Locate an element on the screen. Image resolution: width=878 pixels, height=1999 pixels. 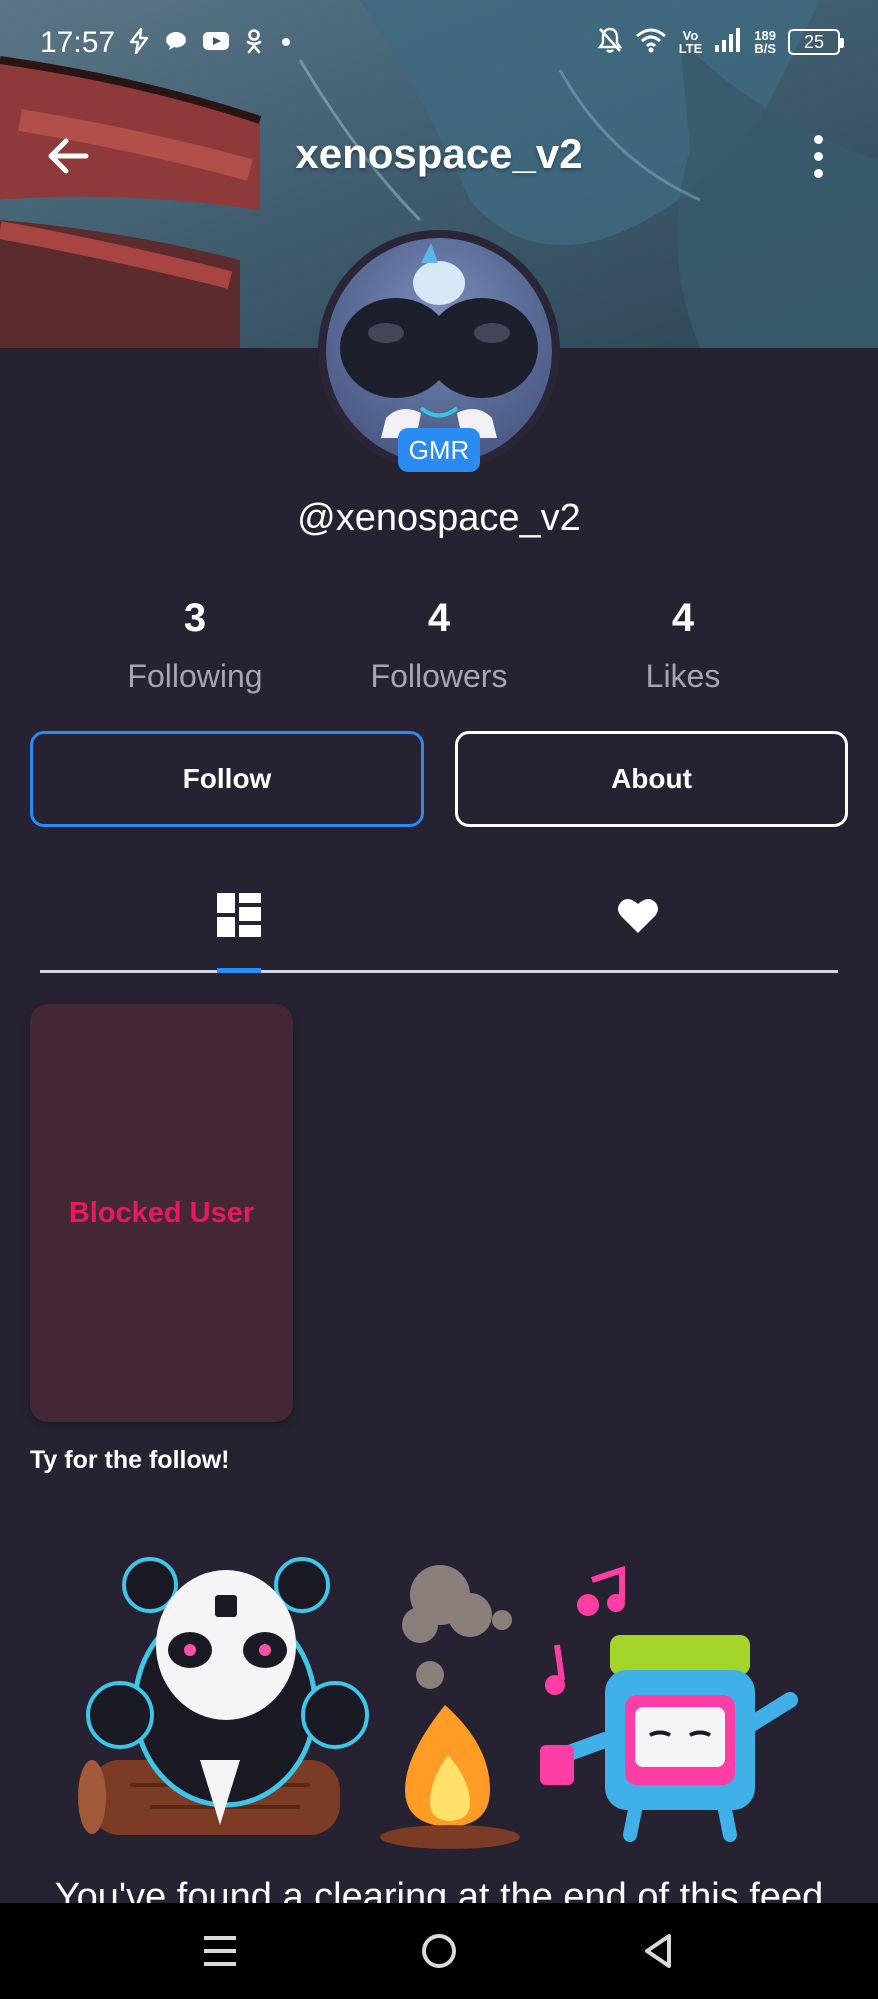
tab-likes is located at coordinates (638, 915).